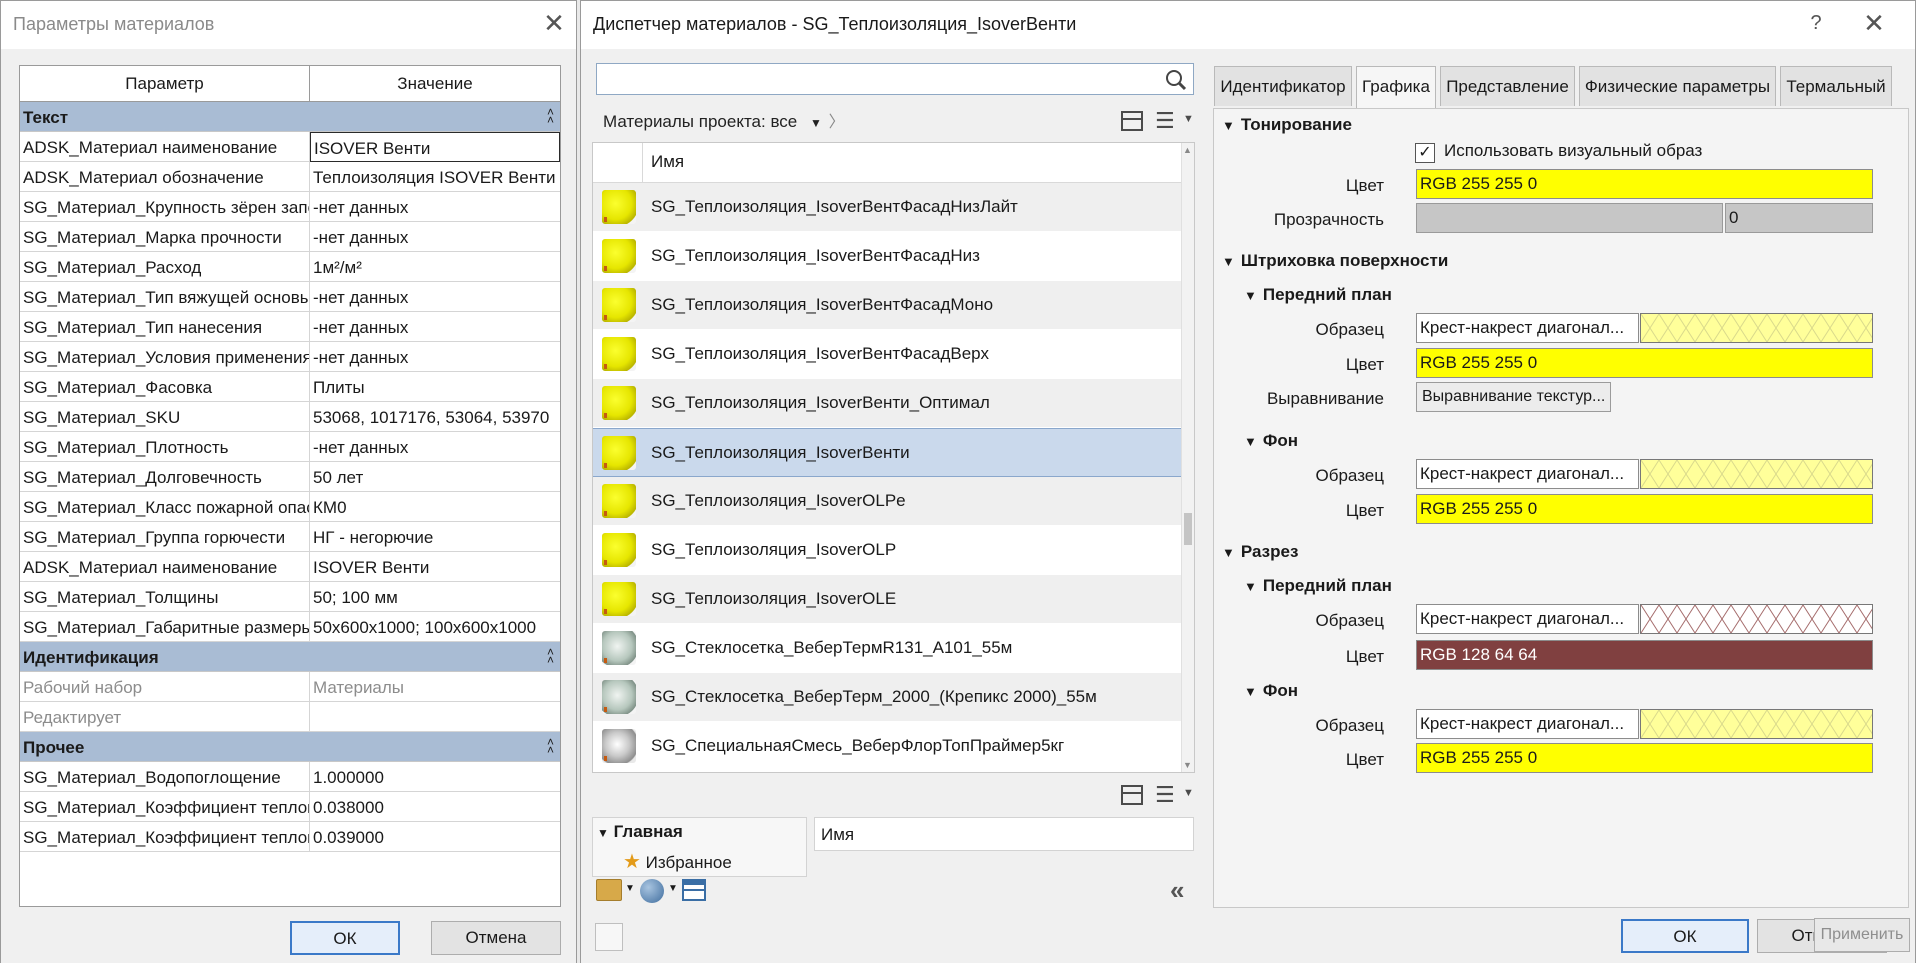 The width and height of the screenshot is (1916, 971). Describe the element at coordinates (1004, 834) in the screenshot. I see `library-name-header: Имя` at that location.